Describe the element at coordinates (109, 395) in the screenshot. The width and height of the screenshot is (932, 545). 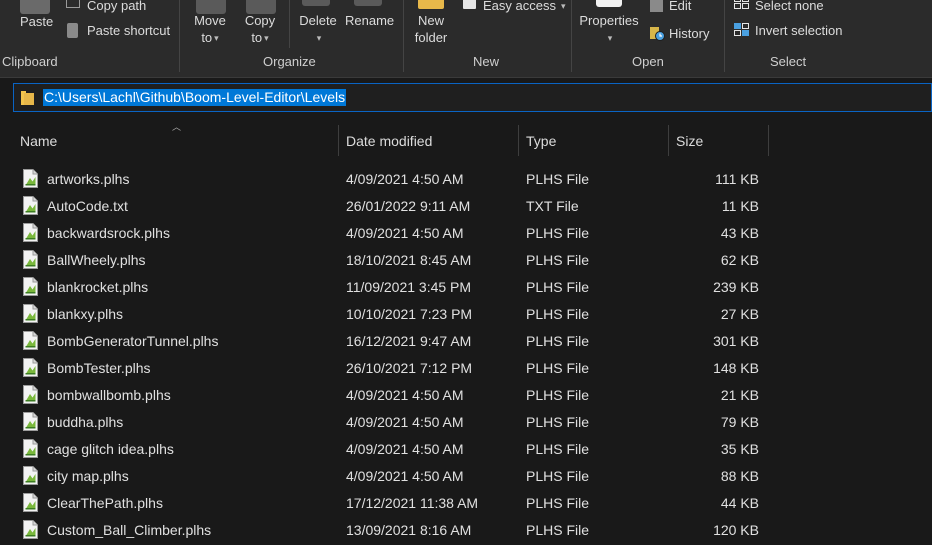
I see `file-name: bombwallbomb.plhs` at that location.